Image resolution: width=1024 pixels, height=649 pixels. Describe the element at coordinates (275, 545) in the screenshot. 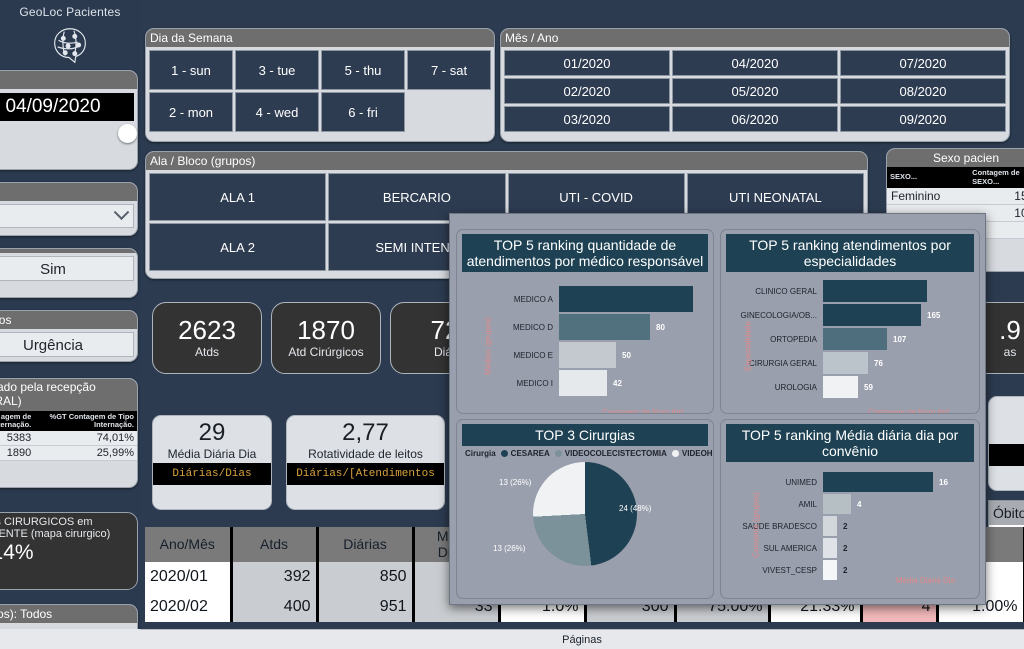

I see `col-atds: Atds` at that location.